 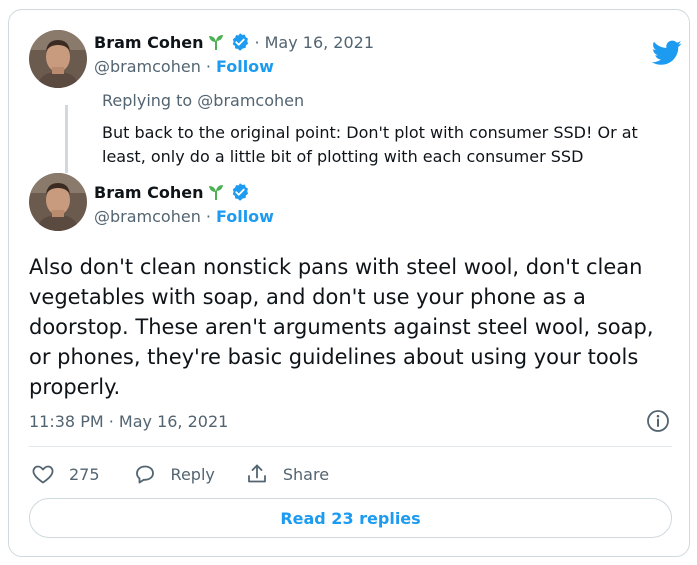 I want to click on reply-date: May 16, 2021, so click(x=319, y=42).